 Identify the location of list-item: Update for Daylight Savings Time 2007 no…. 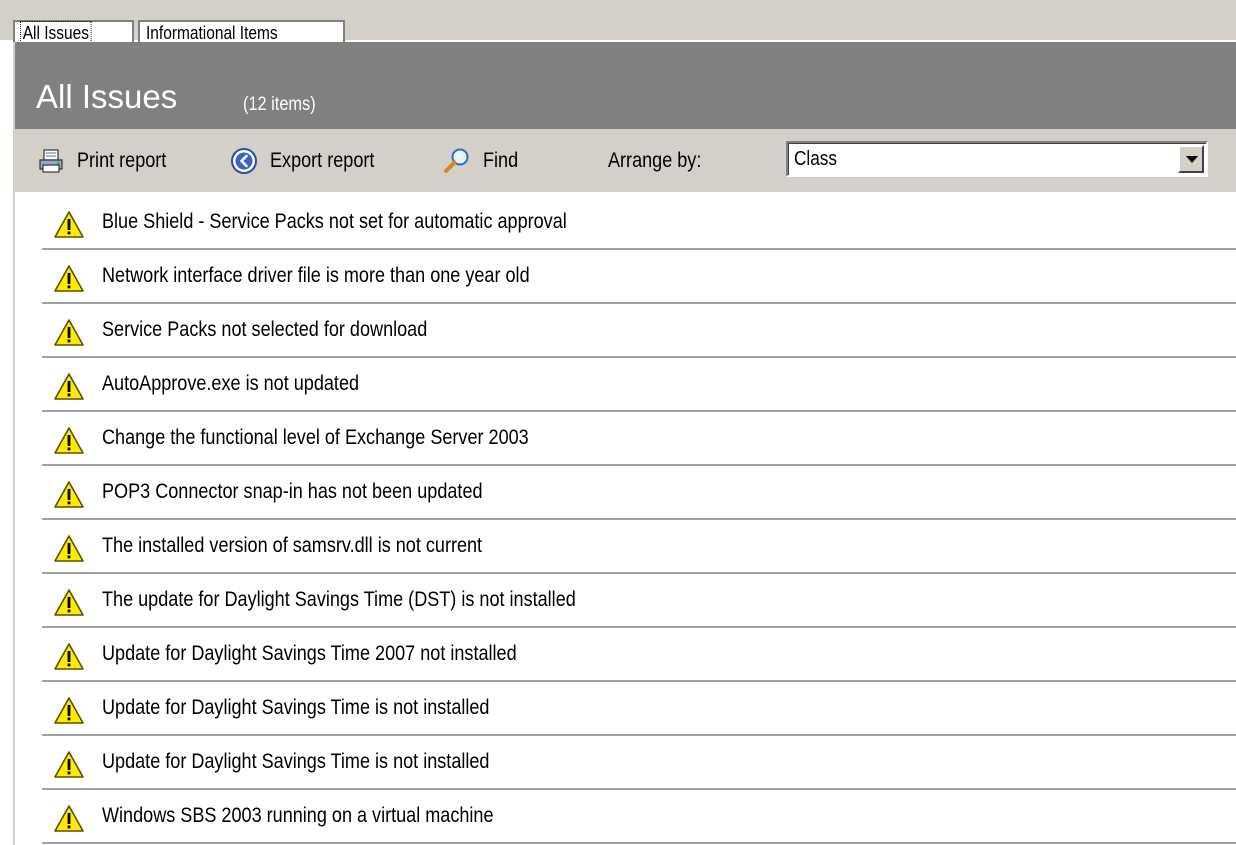
(625, 655).